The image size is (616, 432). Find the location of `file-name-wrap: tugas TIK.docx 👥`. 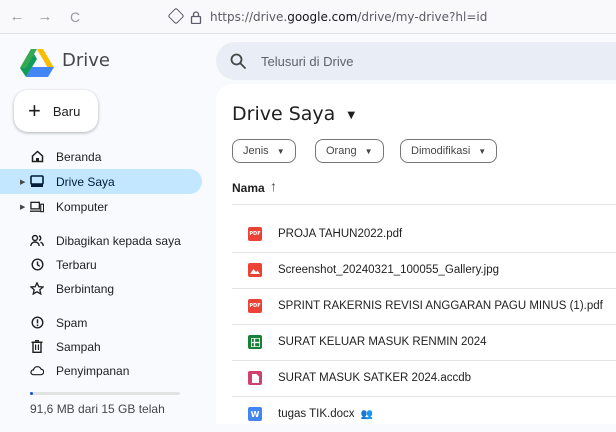

file-name-wrap: tugas TIK.docx 👥 is located at coordinates (325, 414).